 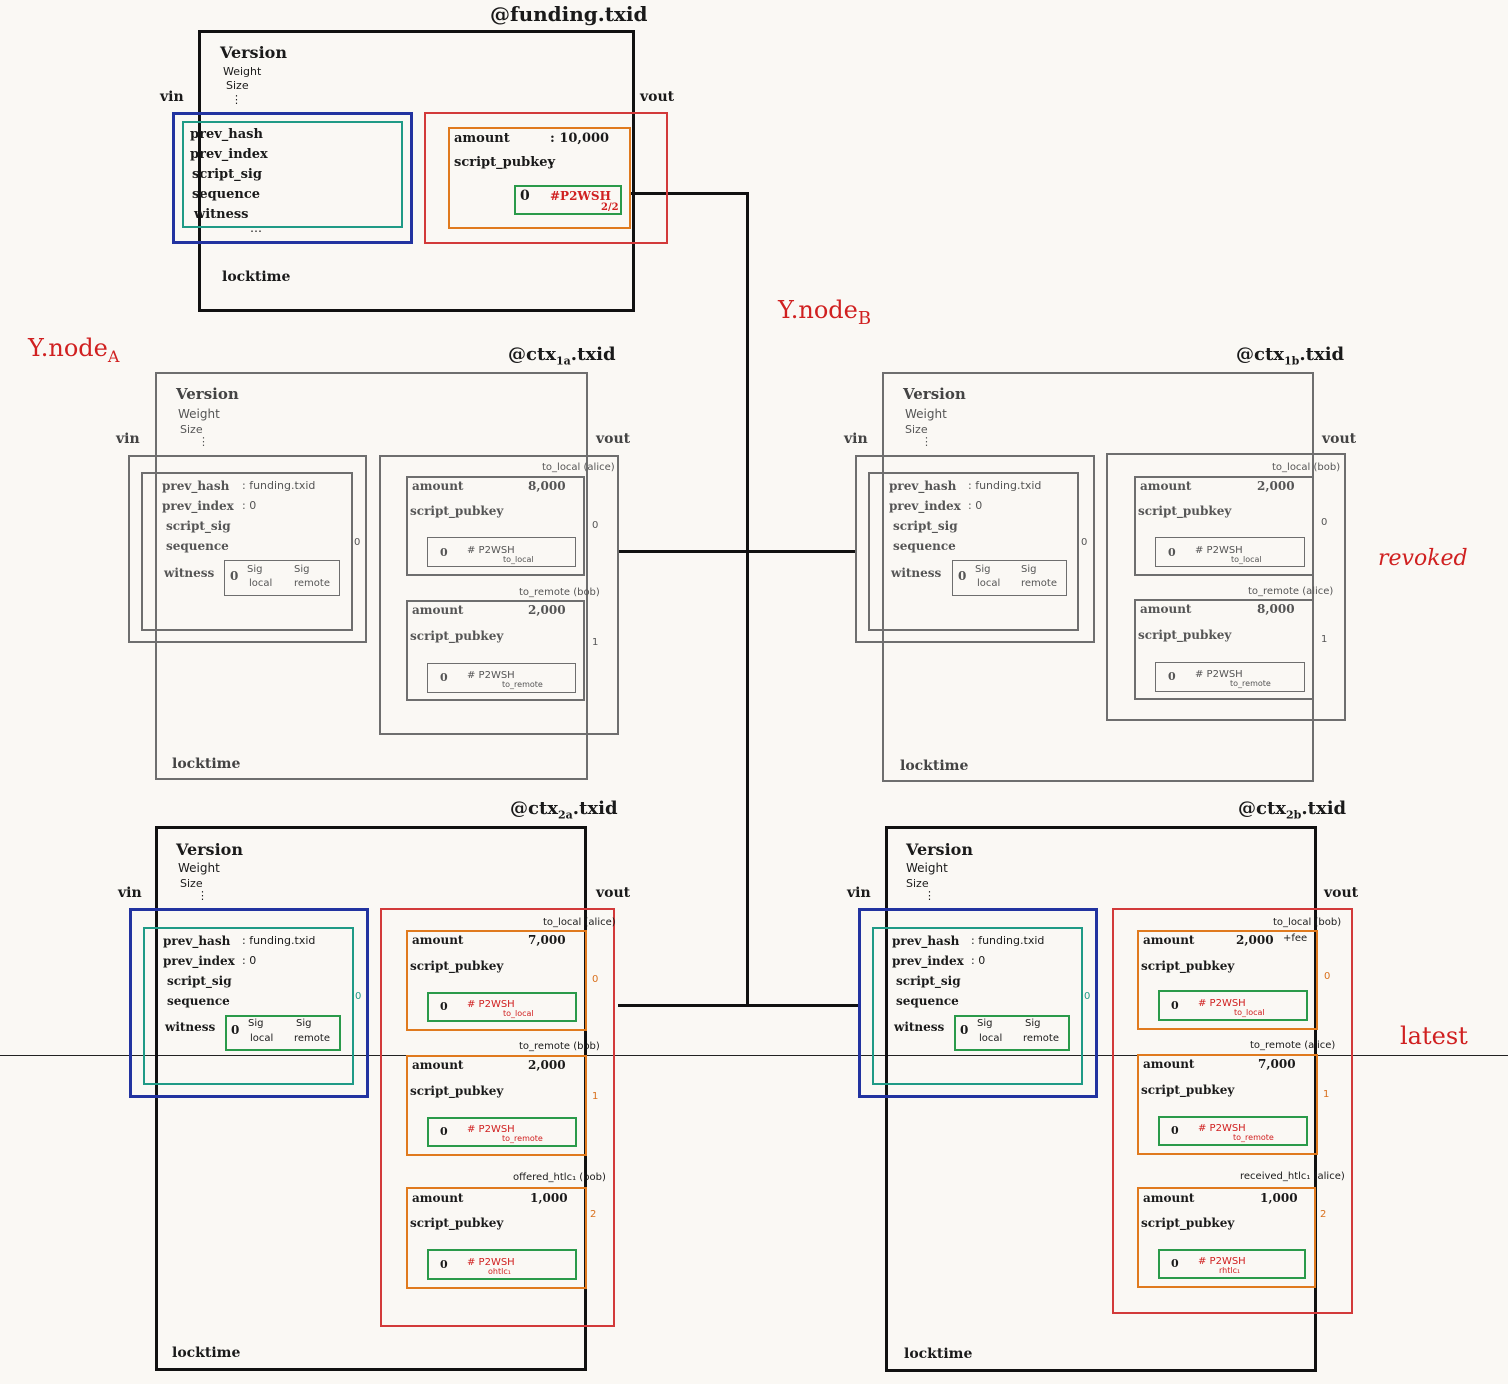 What do you see at coordinates (975, 505) in the screenshot?
I see `ctx1b-prev-index-value: : 0` at bounding box center [975, 505].